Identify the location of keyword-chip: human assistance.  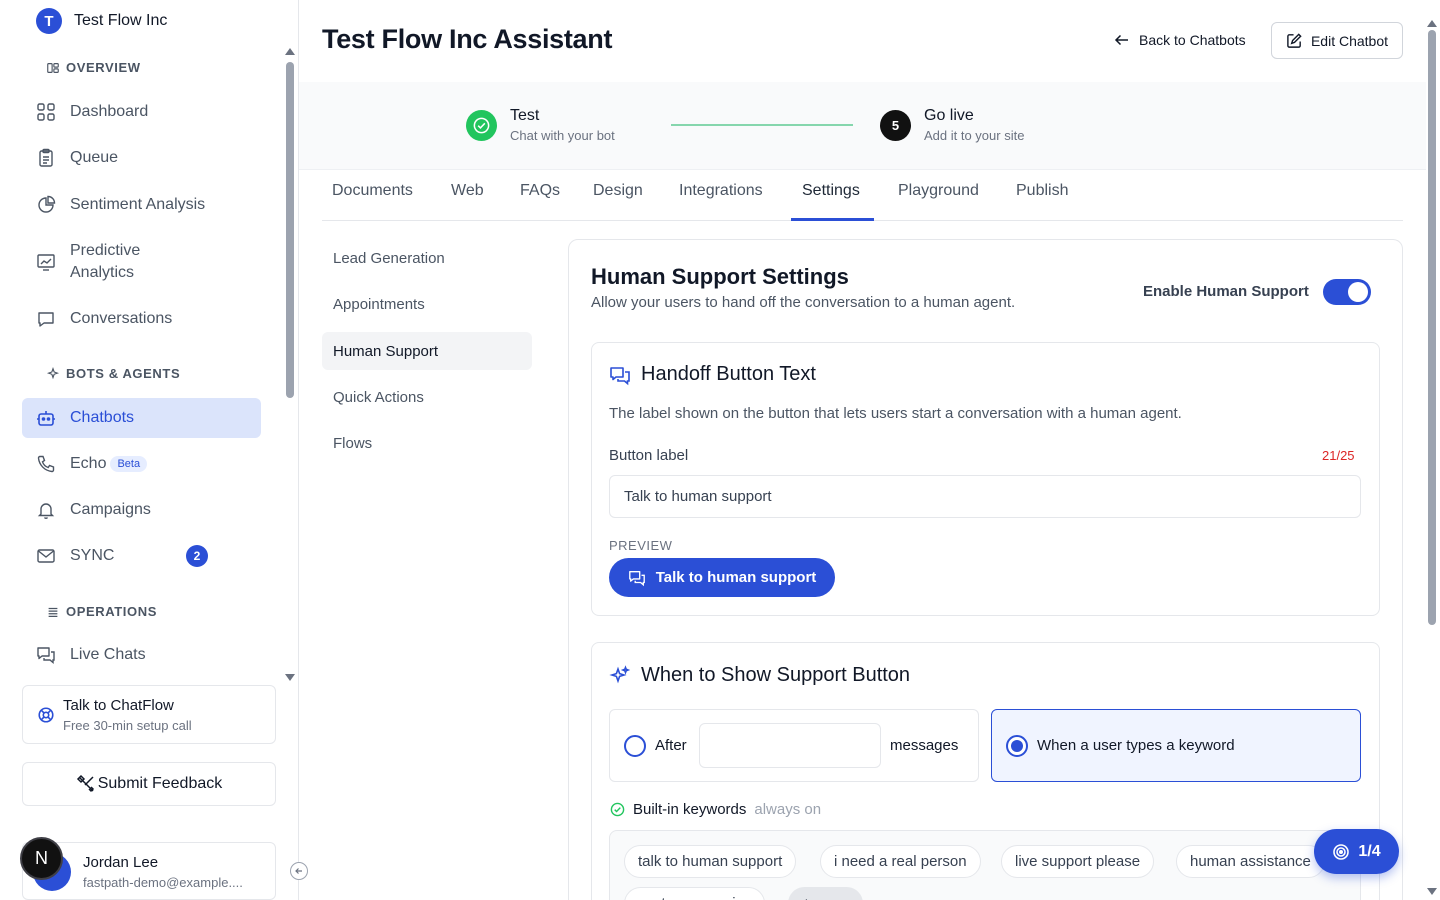
(1250, 861).